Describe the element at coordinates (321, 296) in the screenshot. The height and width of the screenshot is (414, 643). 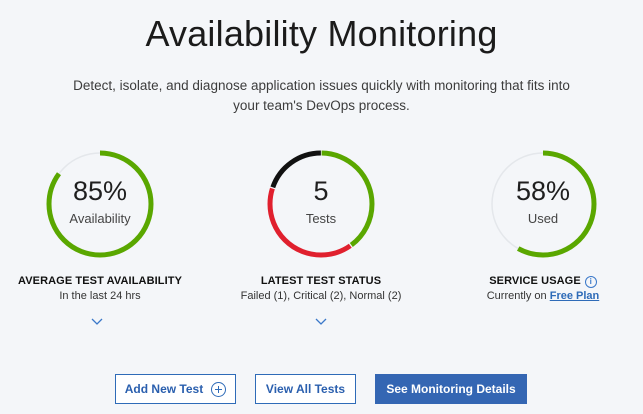
I see `test-status-breakdown: Failed (1), Critical (2), Normal (2)` at that location.